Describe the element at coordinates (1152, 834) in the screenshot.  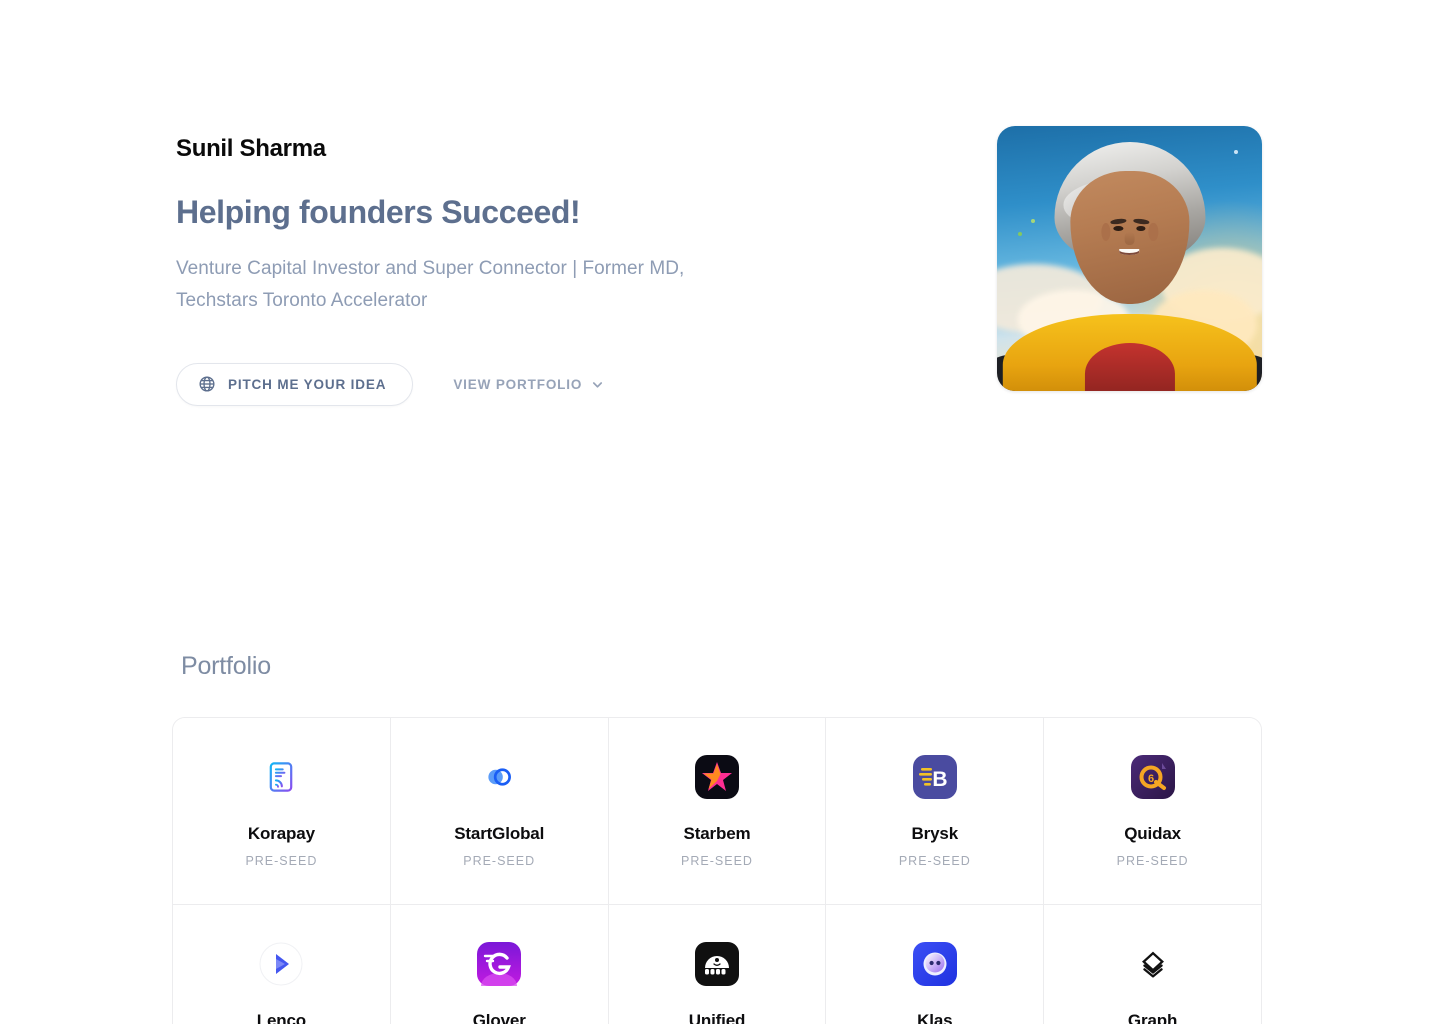
I see `company-name: Quidax` at that location.